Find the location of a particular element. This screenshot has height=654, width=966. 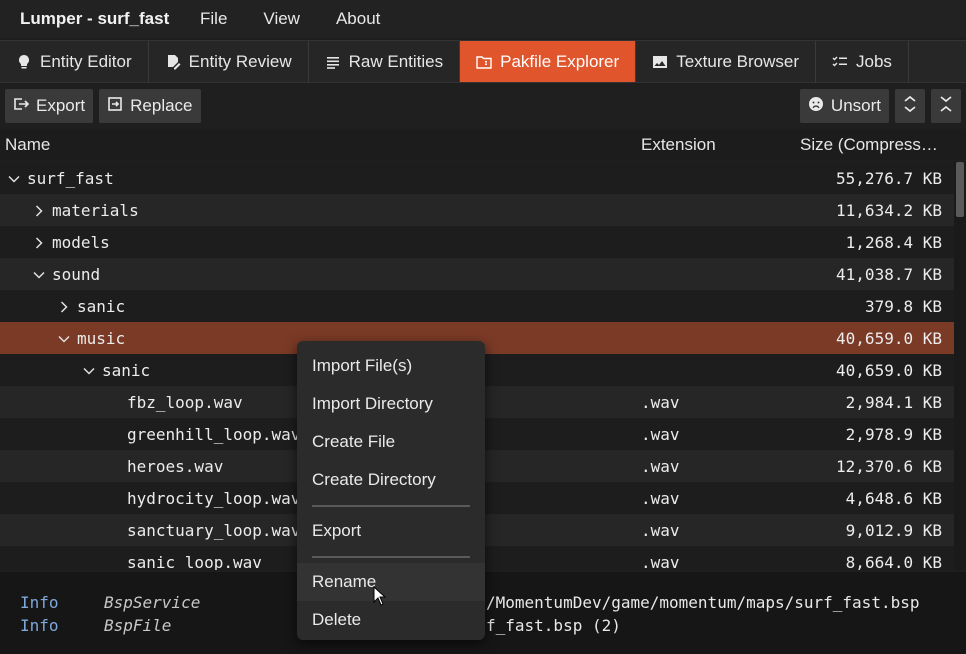

menu-import-directory: Import Directory is located at coordinates (391, 404).